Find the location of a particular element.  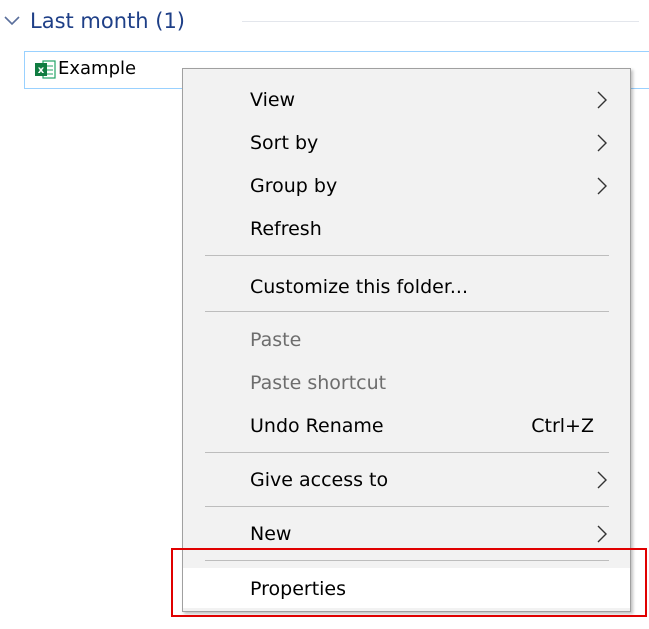

menu-item-label: New is located at coordinates (271, 534).